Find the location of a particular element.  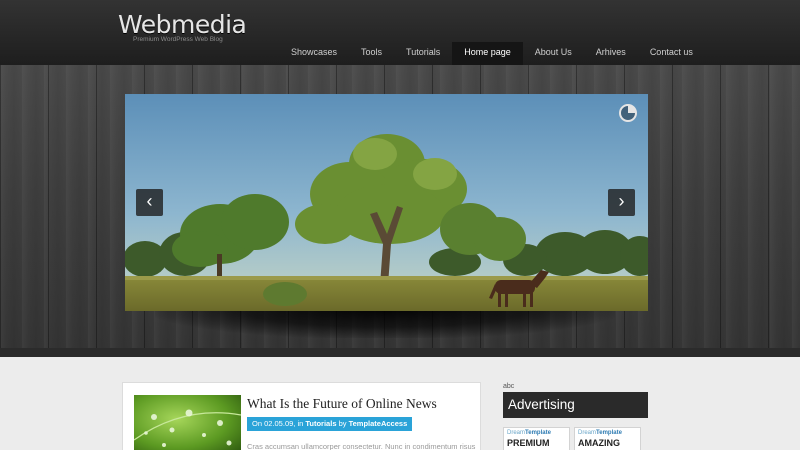

leaf-image is located at coordinates (187, 422).